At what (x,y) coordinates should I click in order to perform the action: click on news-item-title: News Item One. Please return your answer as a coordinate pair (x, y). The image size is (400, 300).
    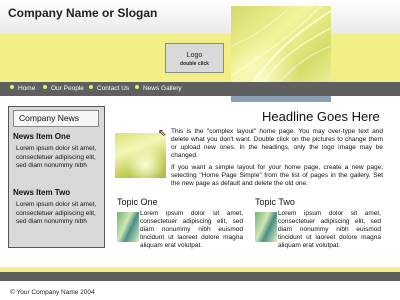
    Looking at the image, I should click on (42, 136).